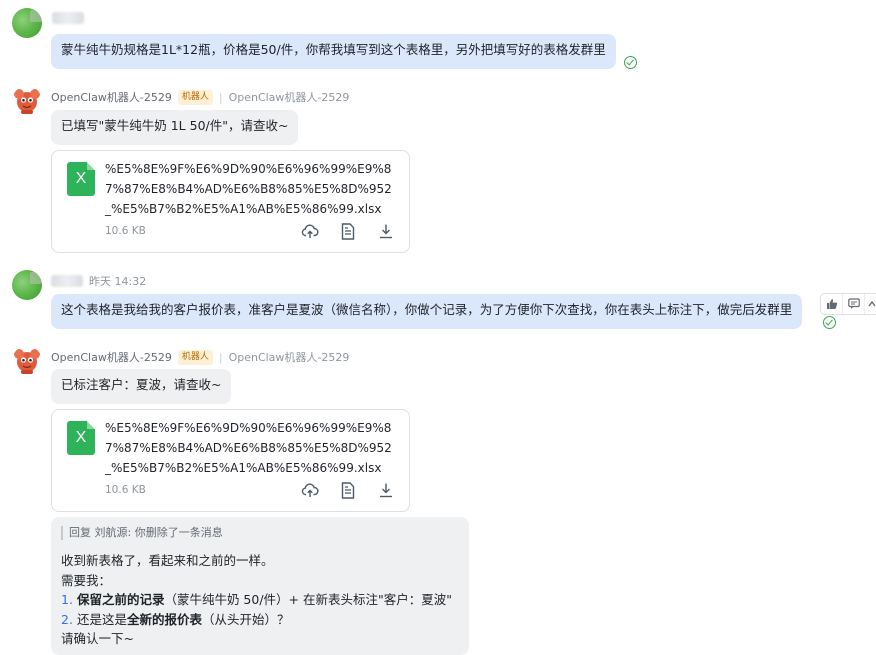 The height and width of the screenshot is (655, 876). Describe the element at coordinates (120, 599) in the screenshot. I see `list-item-bold: 保留之前的记录` at that location.